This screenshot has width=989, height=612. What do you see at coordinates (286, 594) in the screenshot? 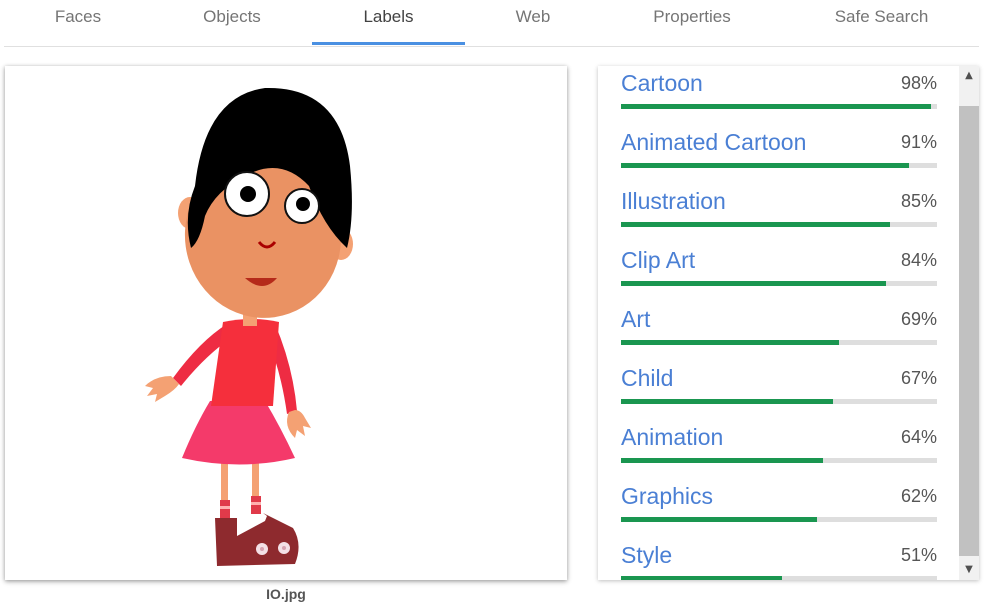
I see `image-filename: IO.jpg` at bounding box center [286, 594].